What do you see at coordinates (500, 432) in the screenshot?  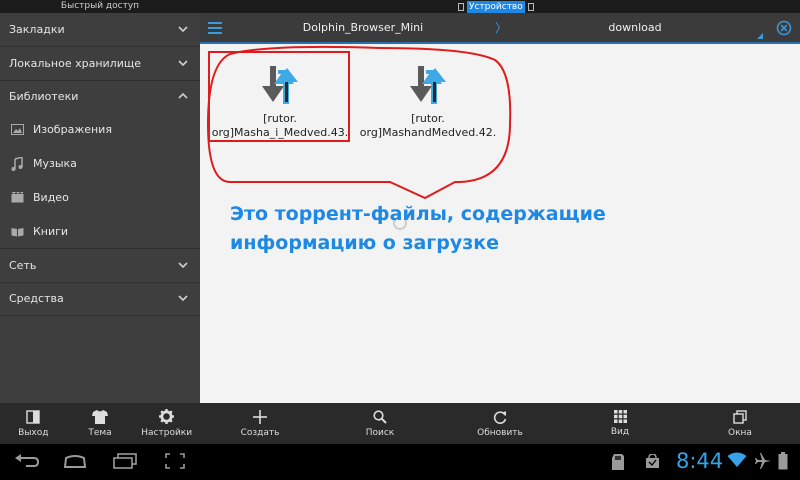 I see `refresh-label: Обновить` at bounding box center [500, 432].